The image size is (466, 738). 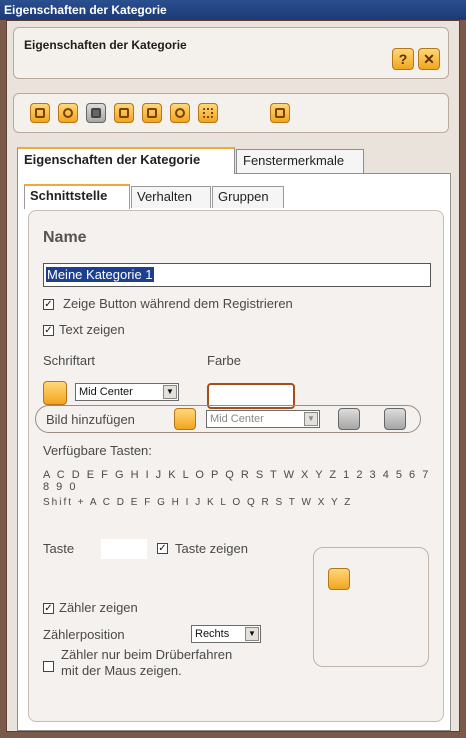 What do you see at coordinates (300, 161) in the screenshot?
I see `tab-window-features: Fenstermerkmale` at bounding box center [300, 161].